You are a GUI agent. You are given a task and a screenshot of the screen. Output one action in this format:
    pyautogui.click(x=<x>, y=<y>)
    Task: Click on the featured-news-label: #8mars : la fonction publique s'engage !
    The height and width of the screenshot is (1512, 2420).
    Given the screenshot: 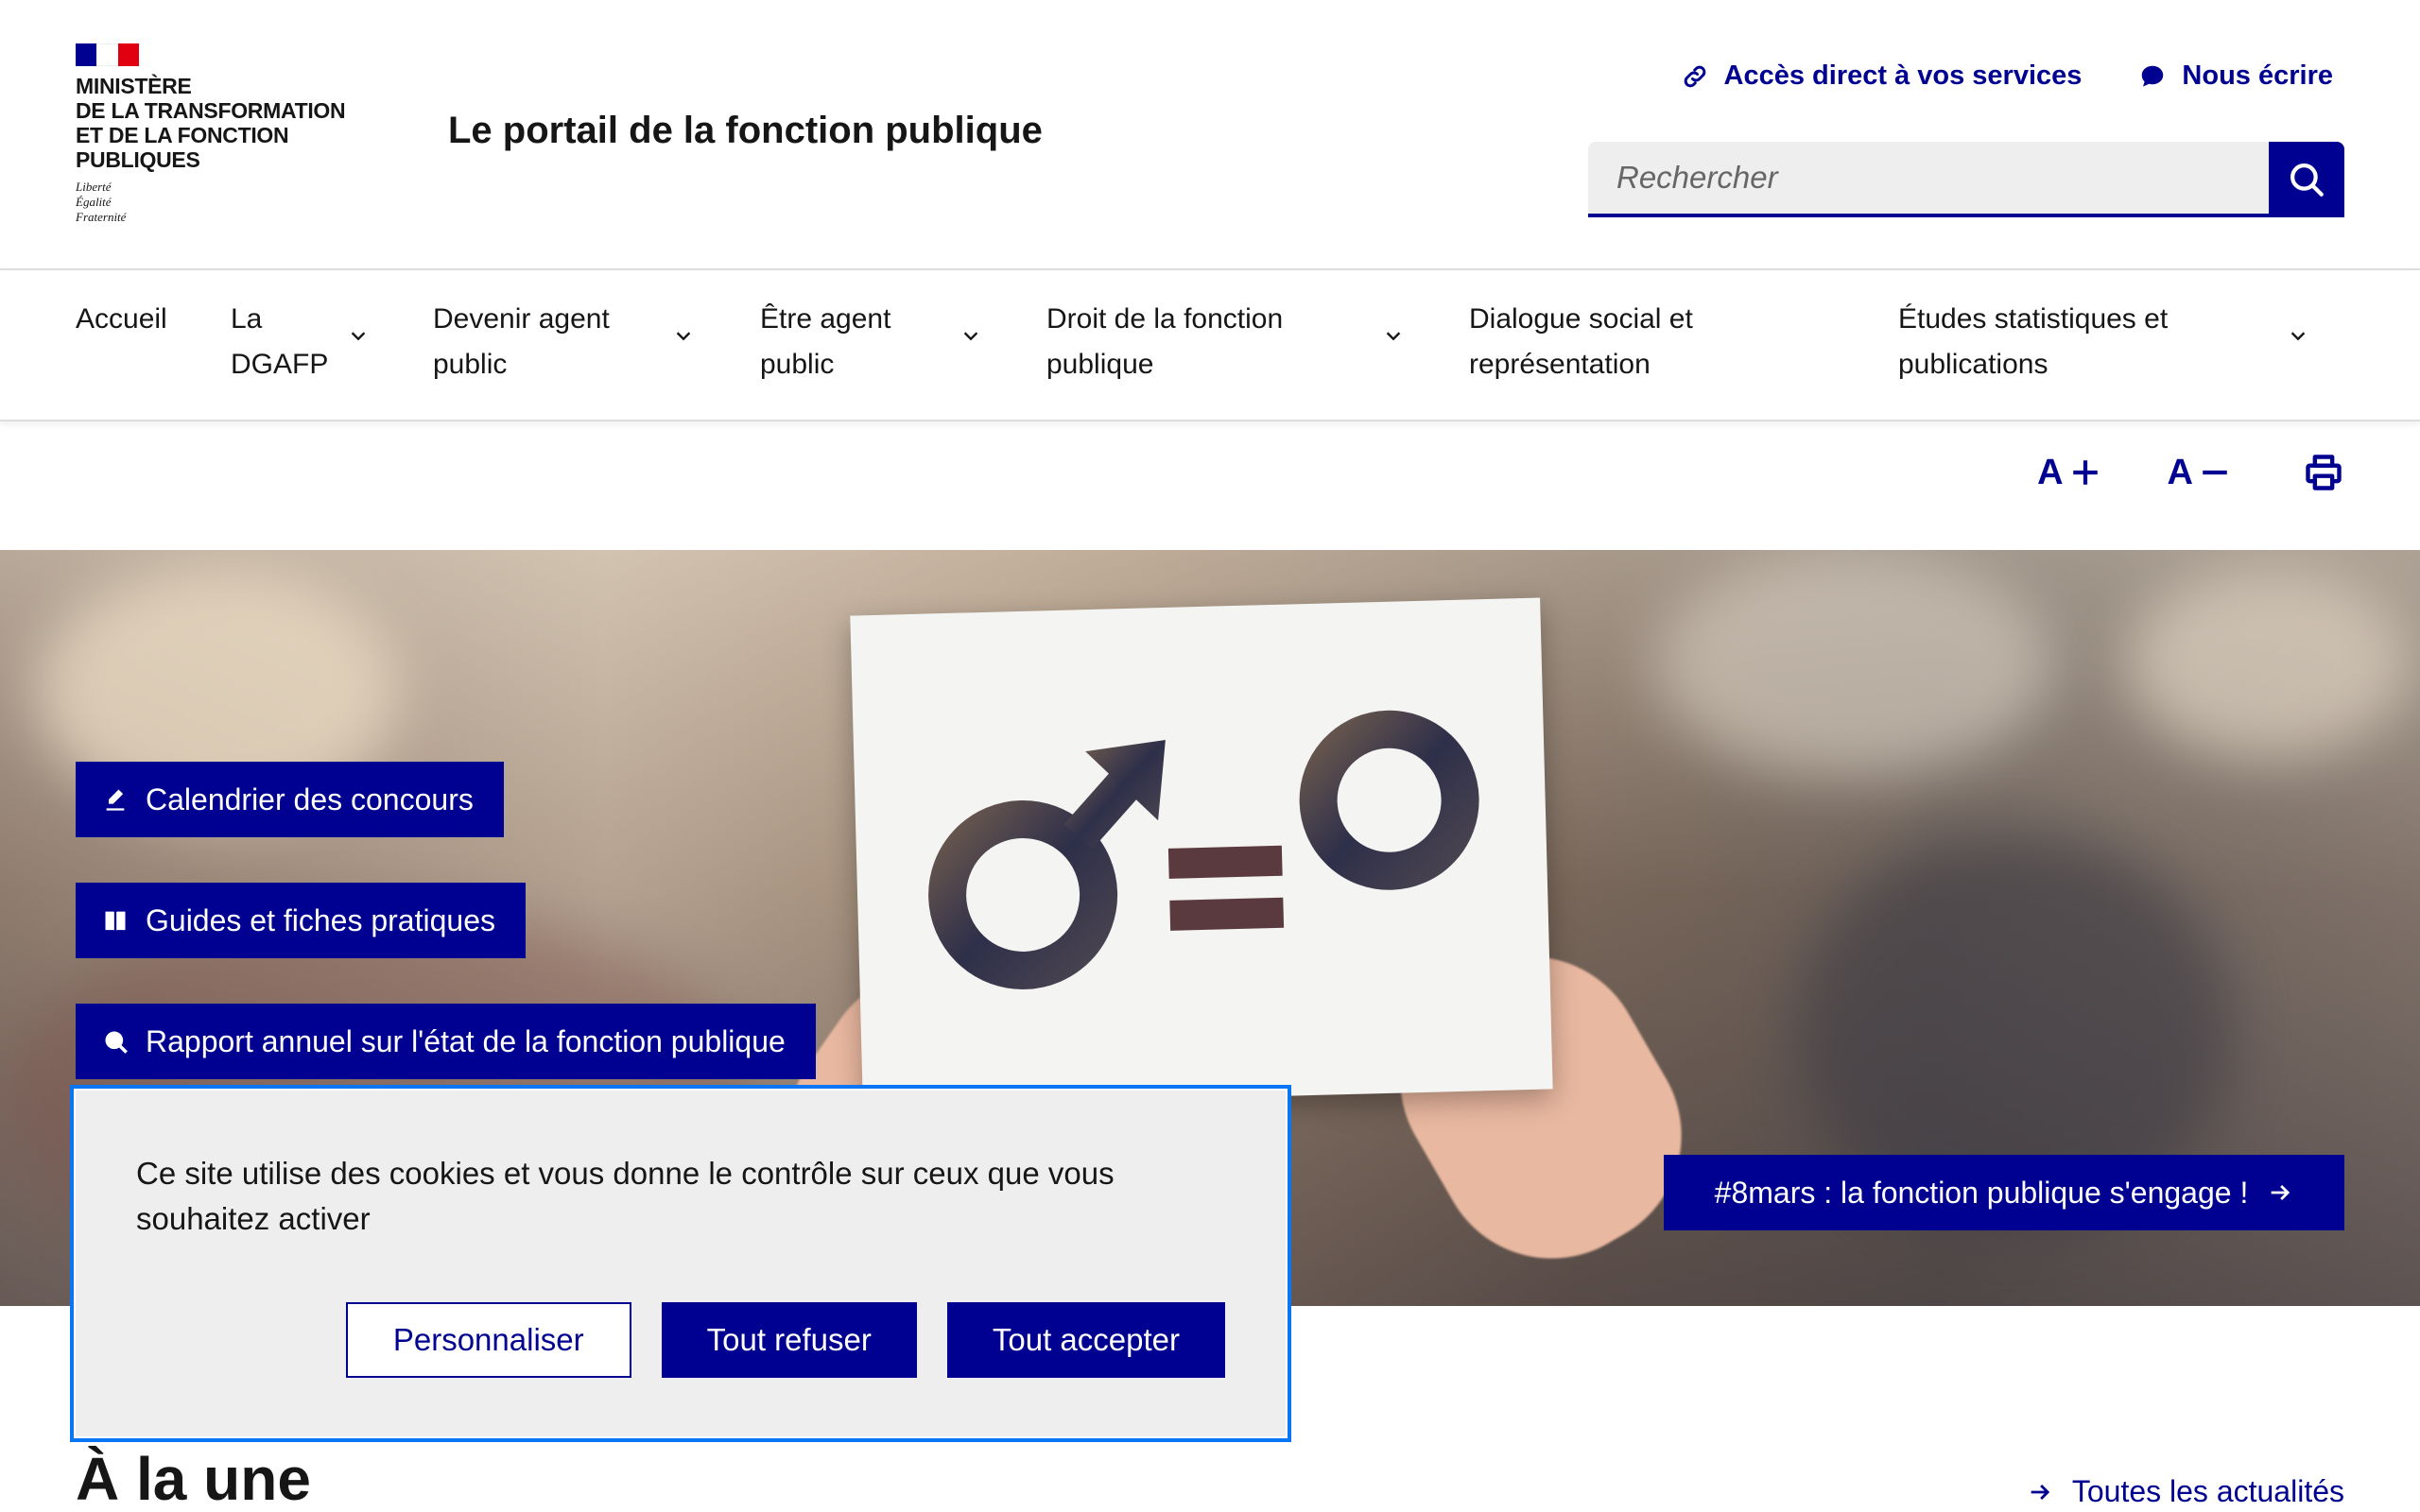 What is the action you would take?
    pyautogui.click(x=1982, y=1192)
    